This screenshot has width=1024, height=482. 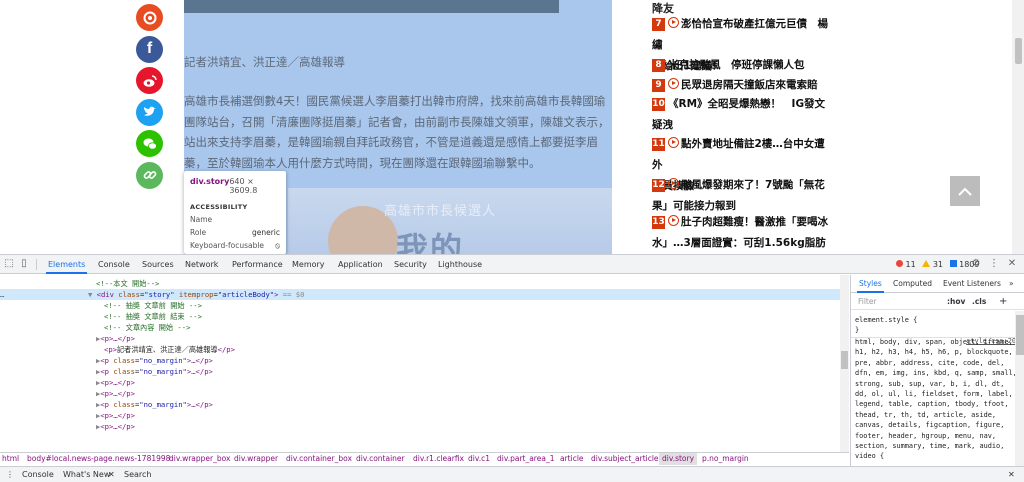 I want to click on link-icon, so click(x=149, y=175).